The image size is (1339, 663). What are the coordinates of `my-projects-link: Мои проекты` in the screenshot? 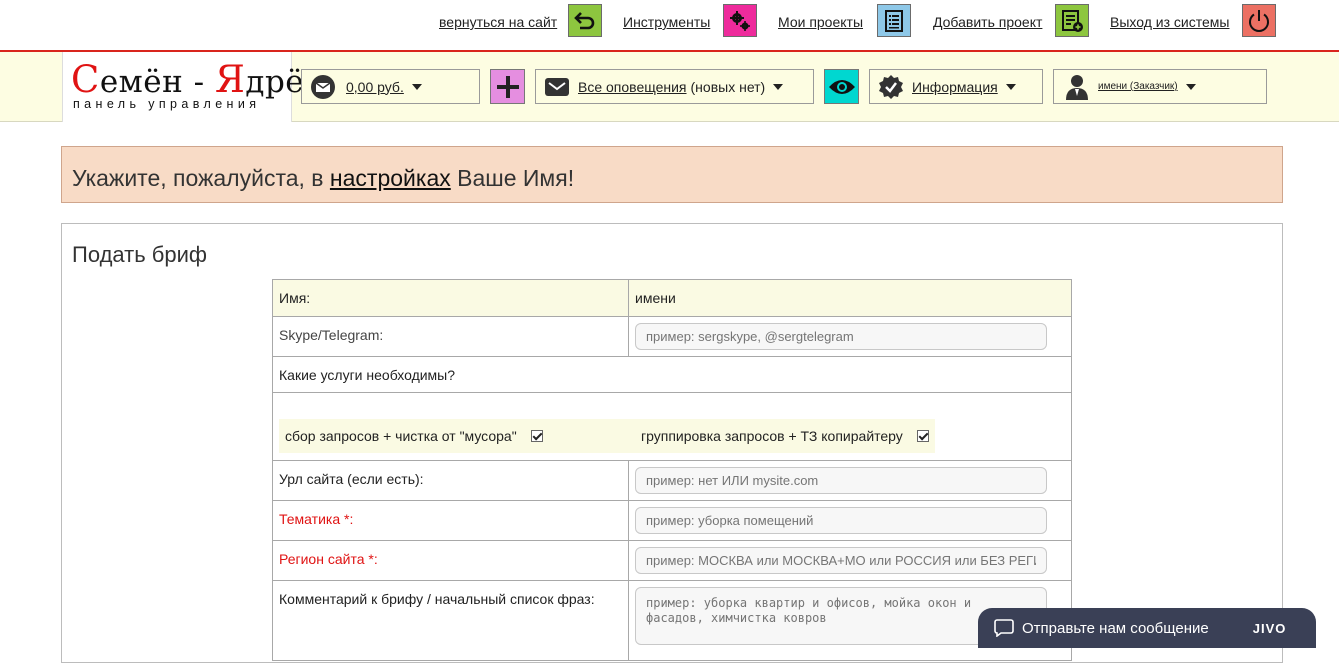 It's located at (820, 22).